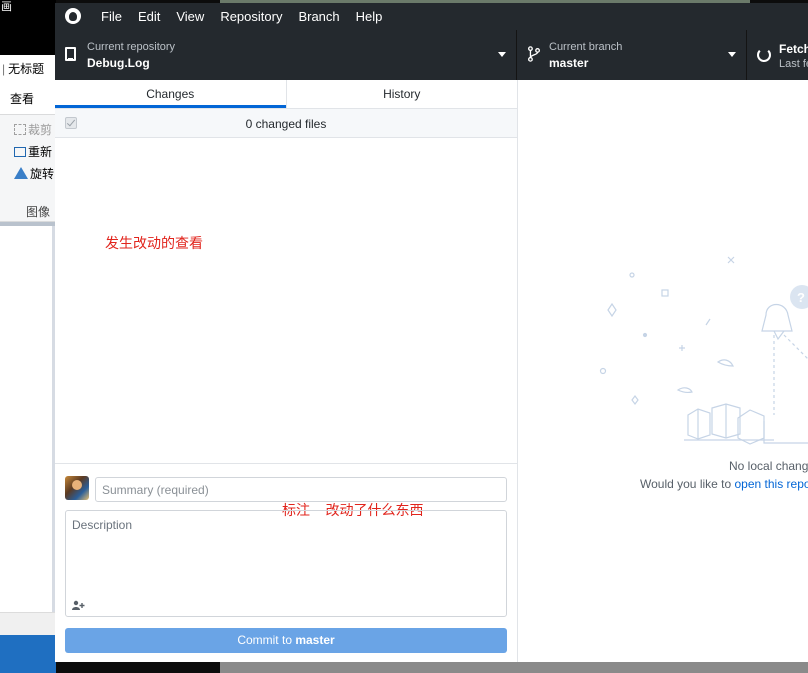 The image size is (808, 673). I want to click on sidebar-tabs: Changes History, so click(286, 94).